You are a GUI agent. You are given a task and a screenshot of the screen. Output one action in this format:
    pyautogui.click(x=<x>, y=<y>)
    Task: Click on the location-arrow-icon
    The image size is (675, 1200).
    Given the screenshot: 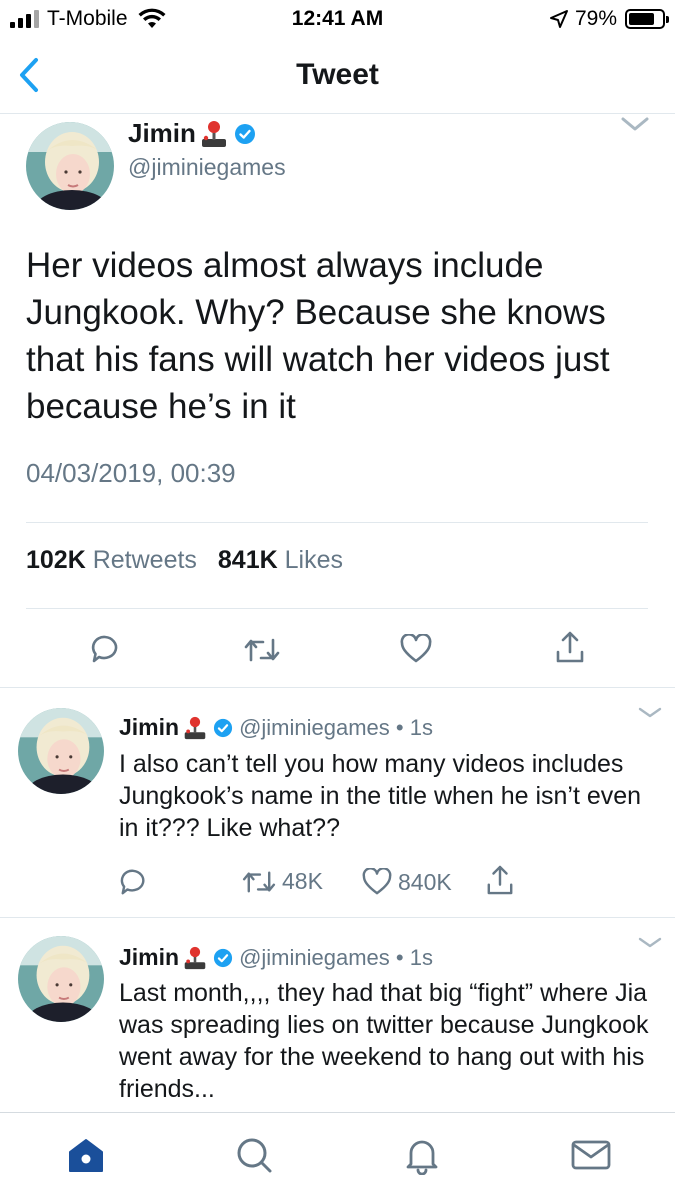 What is the action you would take?
    pyautogui.click(x=558, y=19)
    